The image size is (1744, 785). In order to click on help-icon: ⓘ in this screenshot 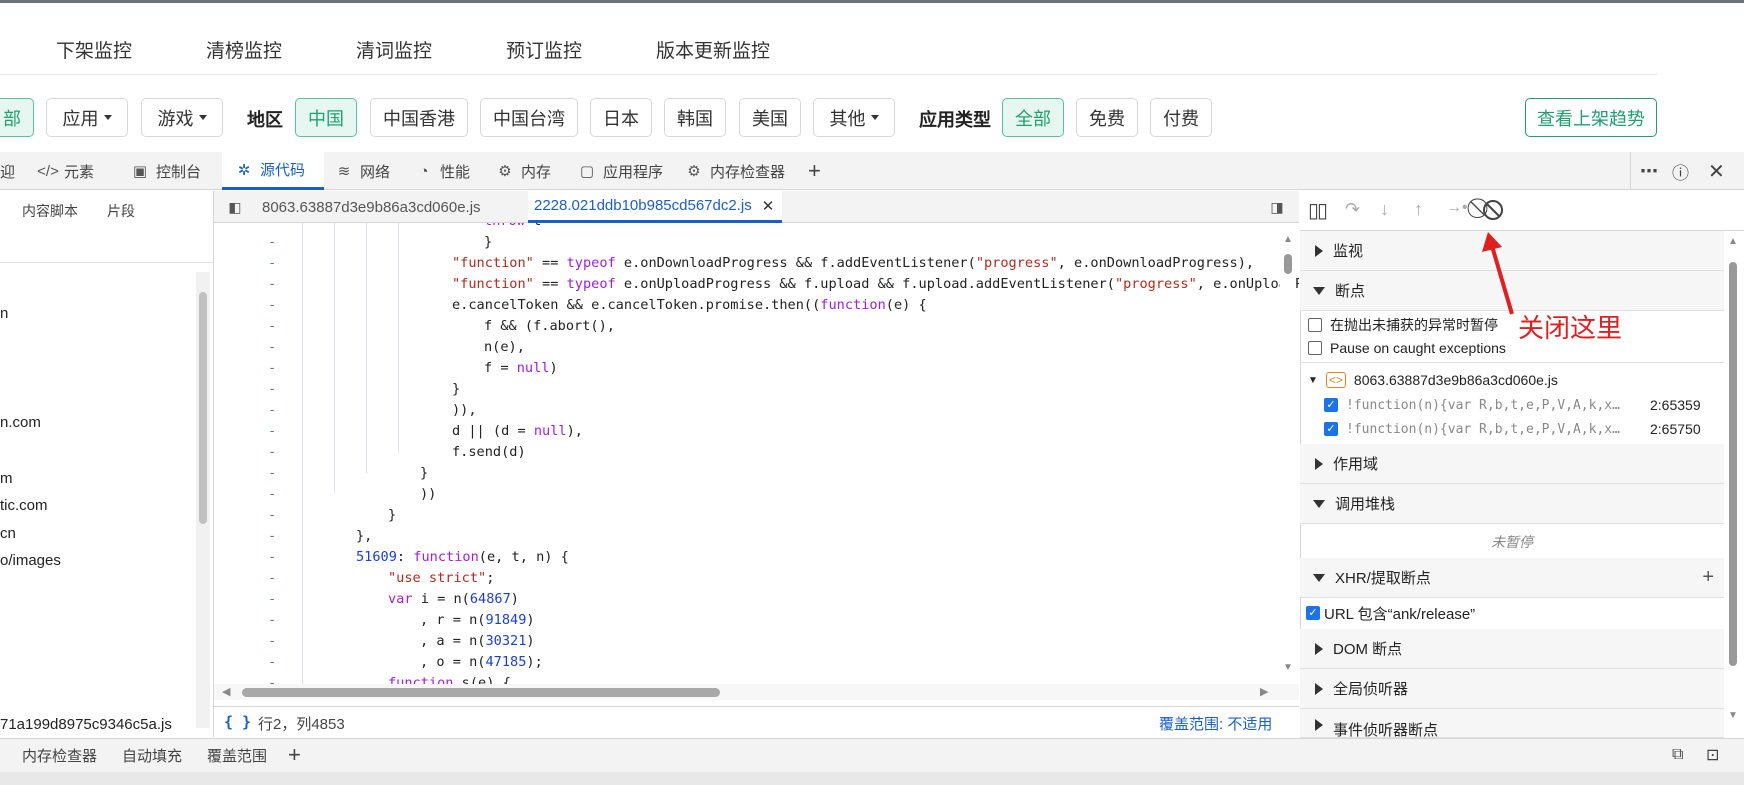, I will do `click(1680, 171)`.